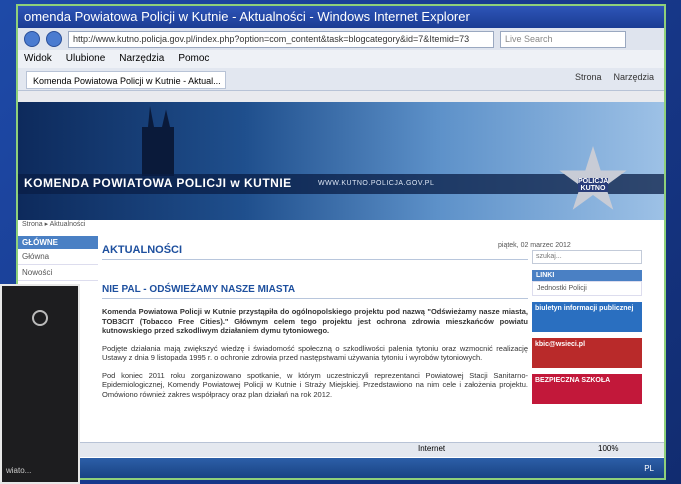  What do you see at coordinates (649, 468) in the screenshot?
I see `system-tray: PL` at bounding box center [649, 468].